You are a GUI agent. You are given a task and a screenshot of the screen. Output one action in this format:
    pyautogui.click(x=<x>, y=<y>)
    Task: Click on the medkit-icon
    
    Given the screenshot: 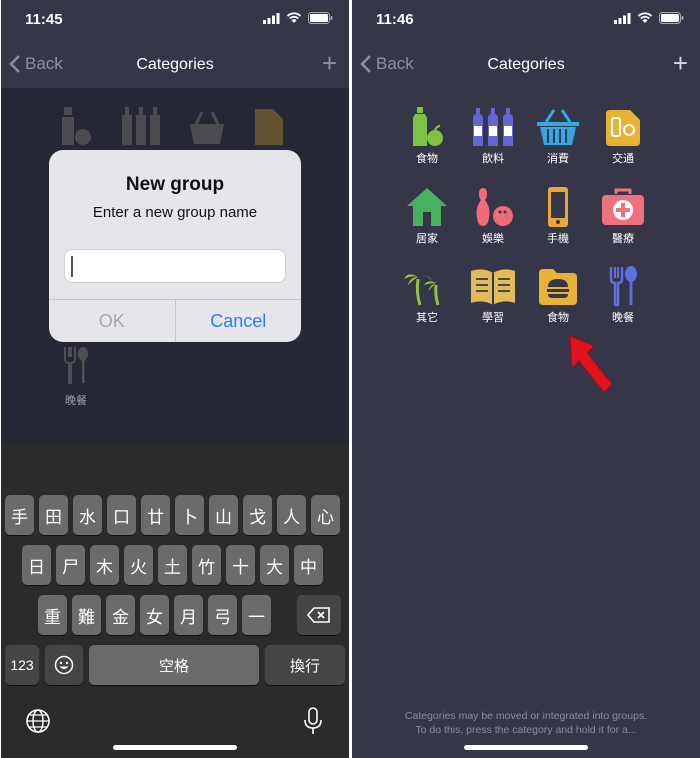 What is the action you would take?
    pyautogui.click(x=623, y=206)
    